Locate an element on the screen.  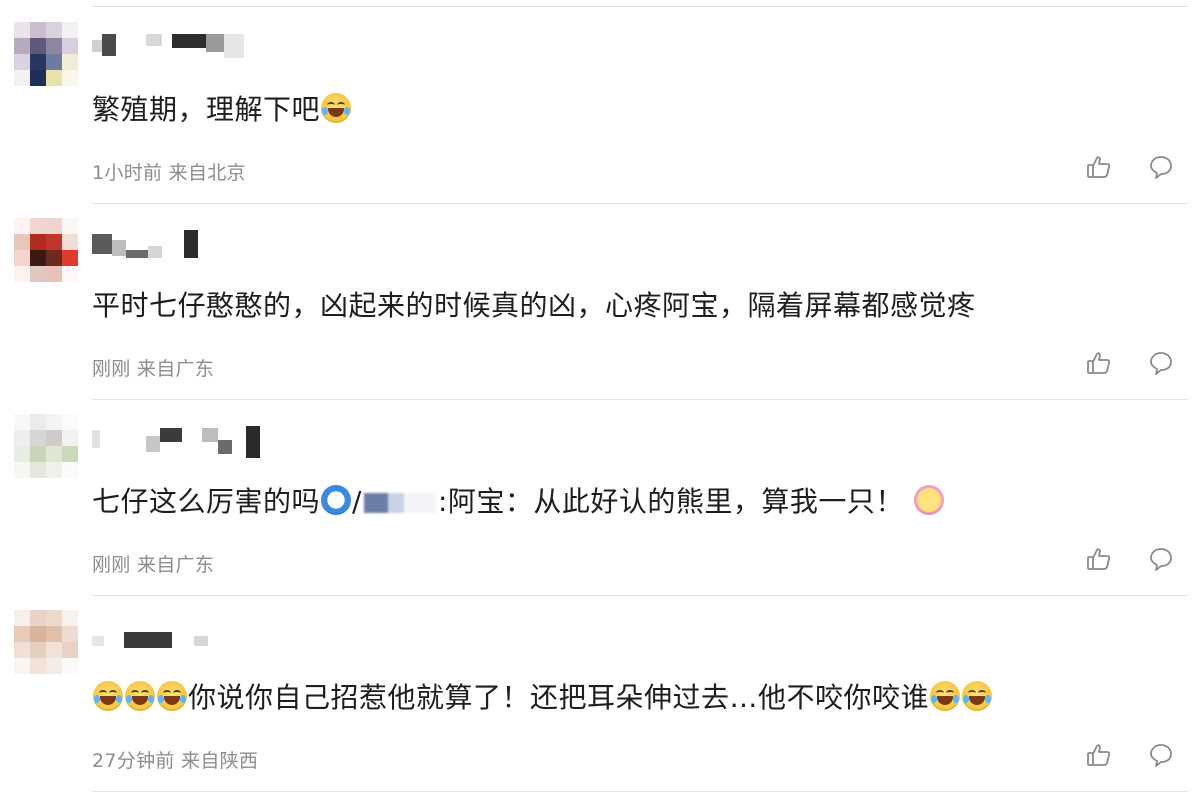
comment-time: 27分钟前 is located at coordinates (133, 761).